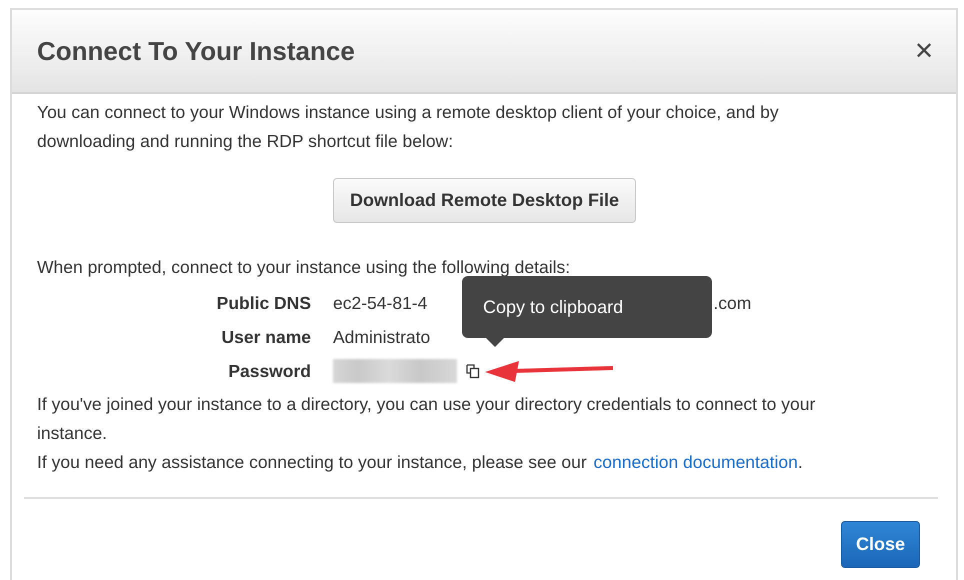 Image resolution: width=964 pixels, height=580 pixels. Describe the element at coordinates (408, 127) in the screenshot. I see `intro-text: You can connect to your Windows instance using a remote desktop client of your choice, and by downloading and running the RDP shortcut file below:` at that location.